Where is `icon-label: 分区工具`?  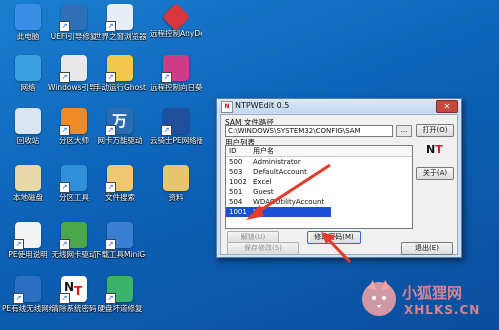 icon-label: 分区工具 is located at coordinates (74, 197).